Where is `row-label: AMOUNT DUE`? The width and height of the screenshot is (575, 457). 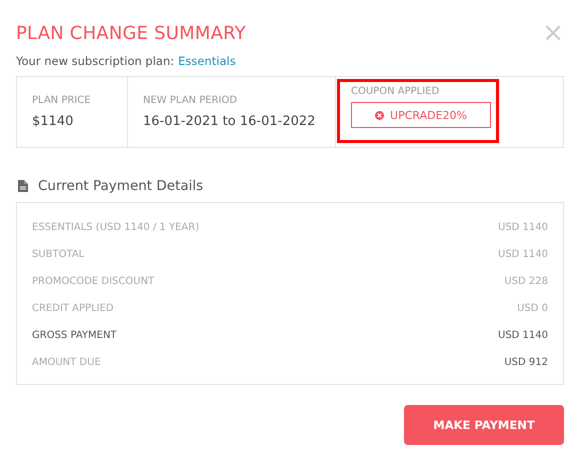 row-label: AMOUNT DUE is located at coordinates (66, 362).